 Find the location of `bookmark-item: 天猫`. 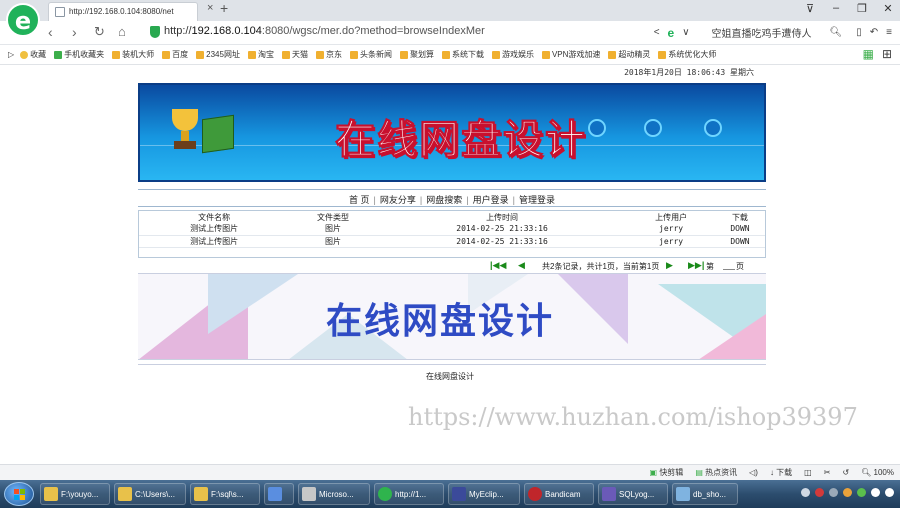

bookmark-item: 天猫 is located at coordinates (294, 54).